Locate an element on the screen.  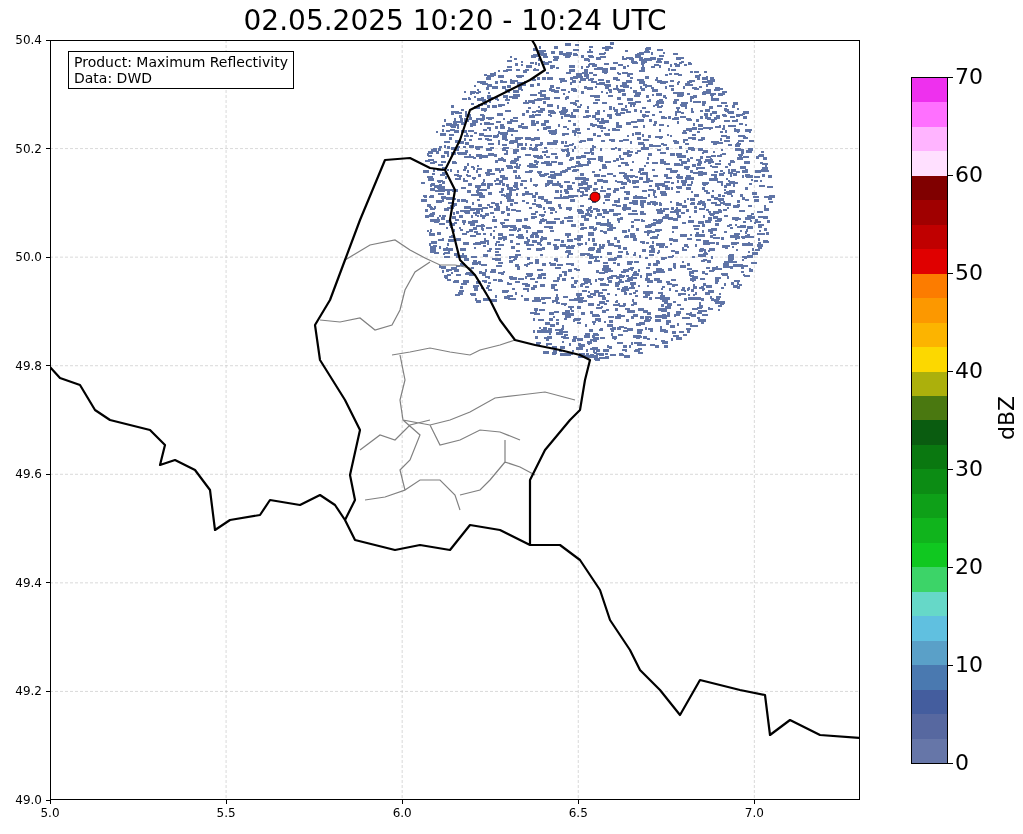
y-tick-label: 50.2 is located at coordinates (28, 148).